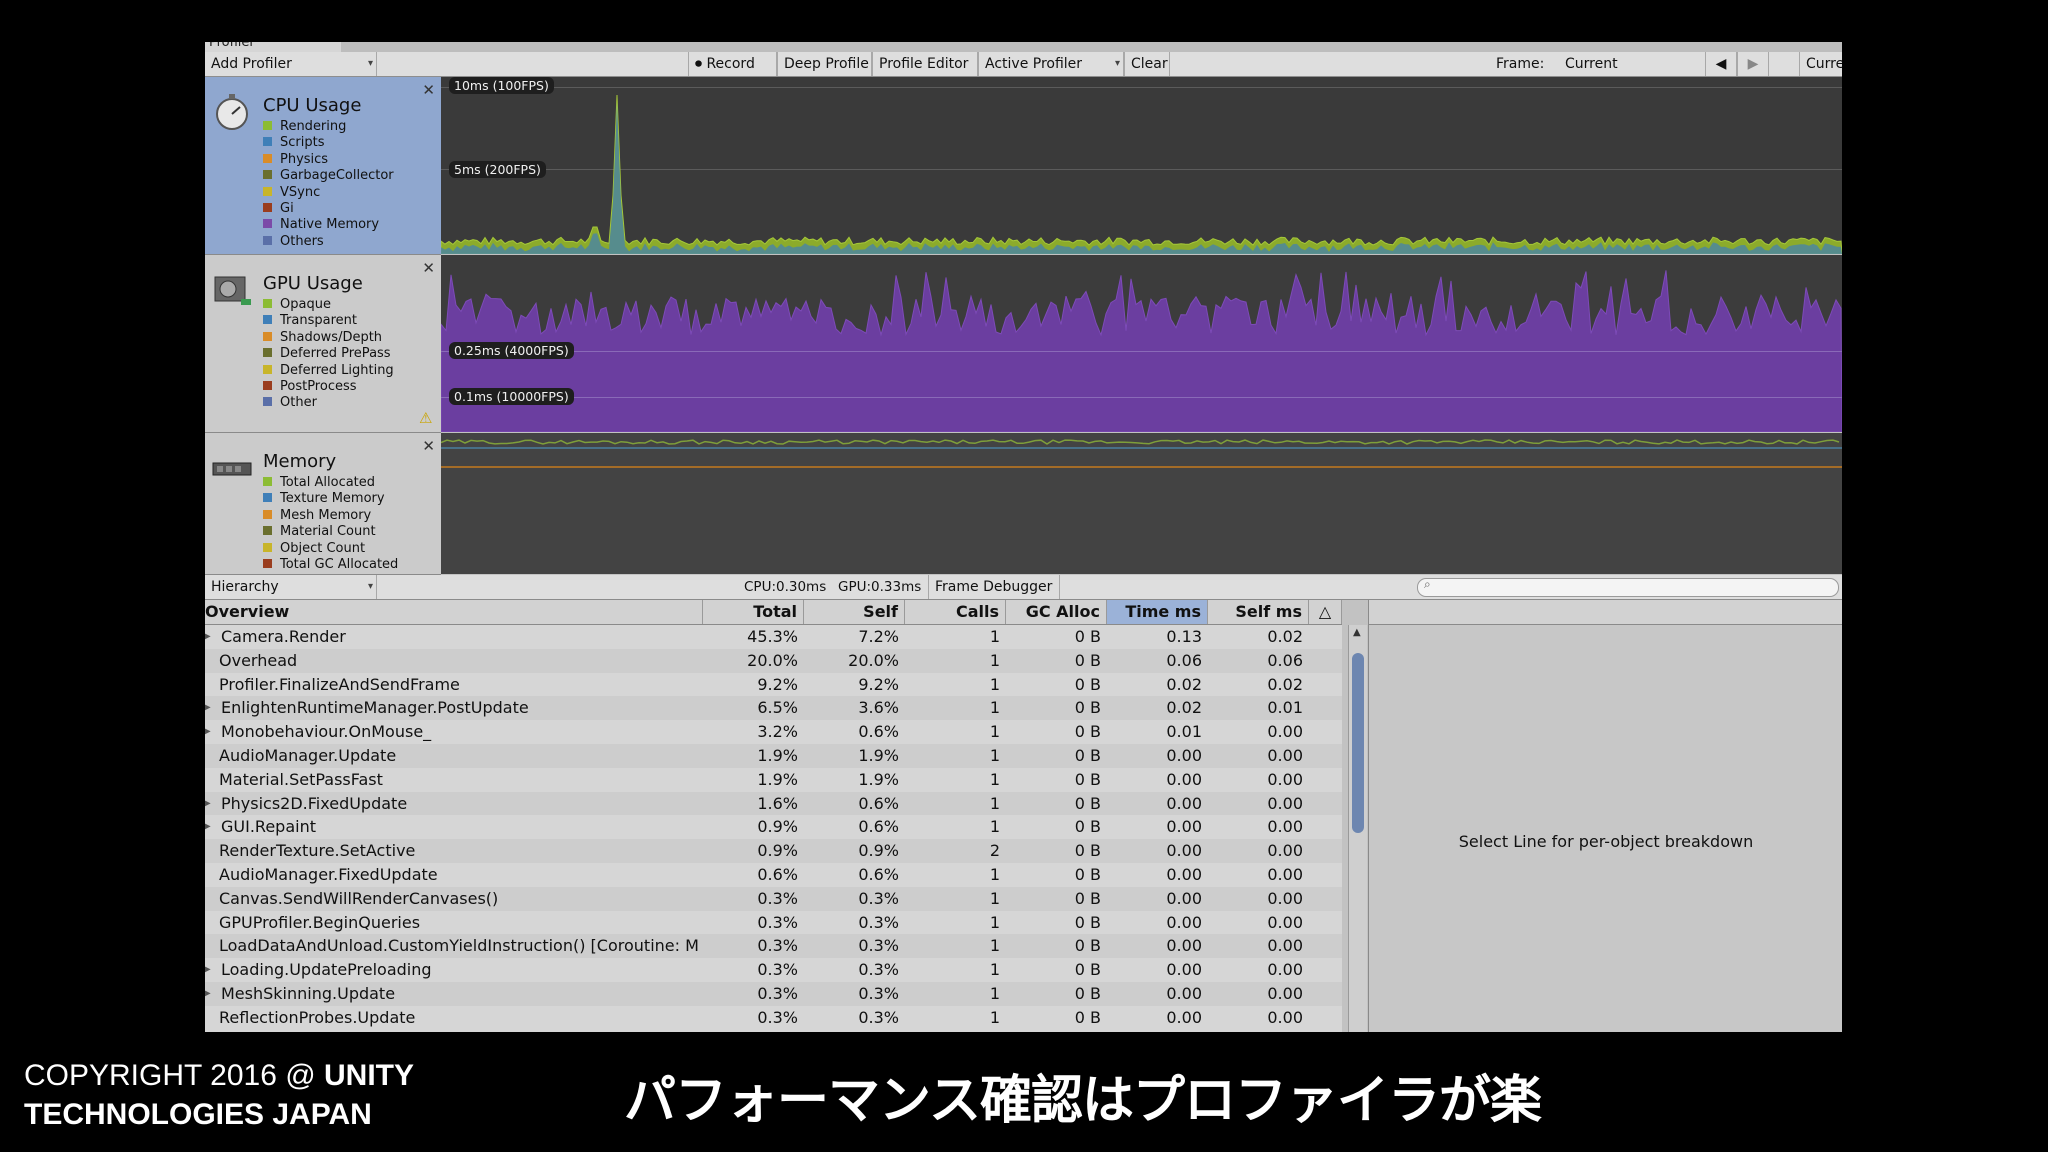  What do you see at coordinates (330, 565) in the screenshot?
I see `legend-item: Total GC Allocated` at bounding box center [330, 565].